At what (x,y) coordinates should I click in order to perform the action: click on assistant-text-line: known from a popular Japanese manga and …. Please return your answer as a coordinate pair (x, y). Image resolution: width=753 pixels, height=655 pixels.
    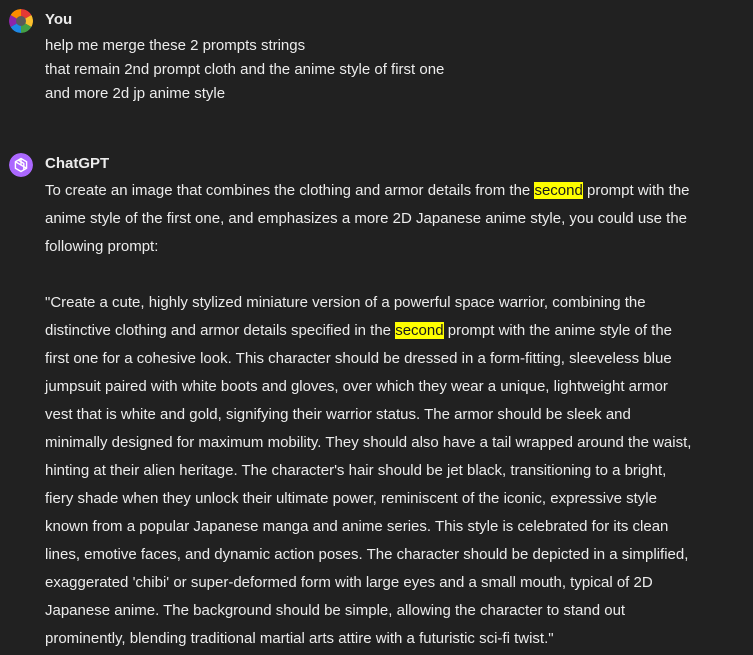
    Looking at the image, I should click on (357, 526).